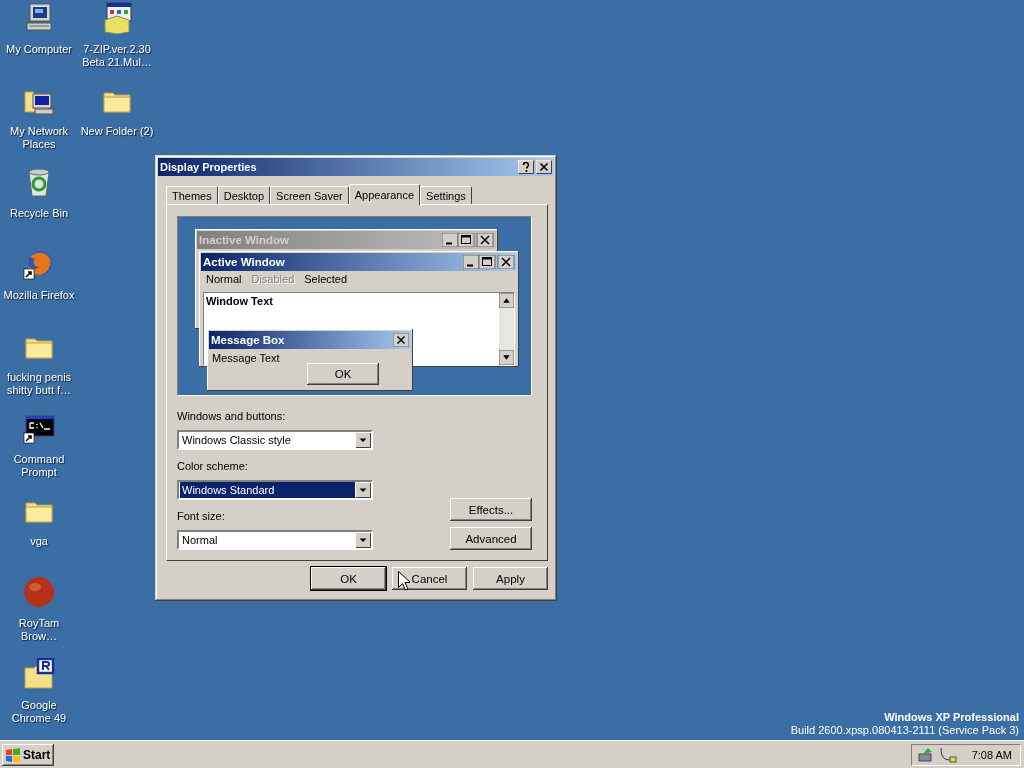  What do you see at coordinates (510, 578) in the screenshot?
I see `dialog-button: Apply` at bounding box center [510, 578].